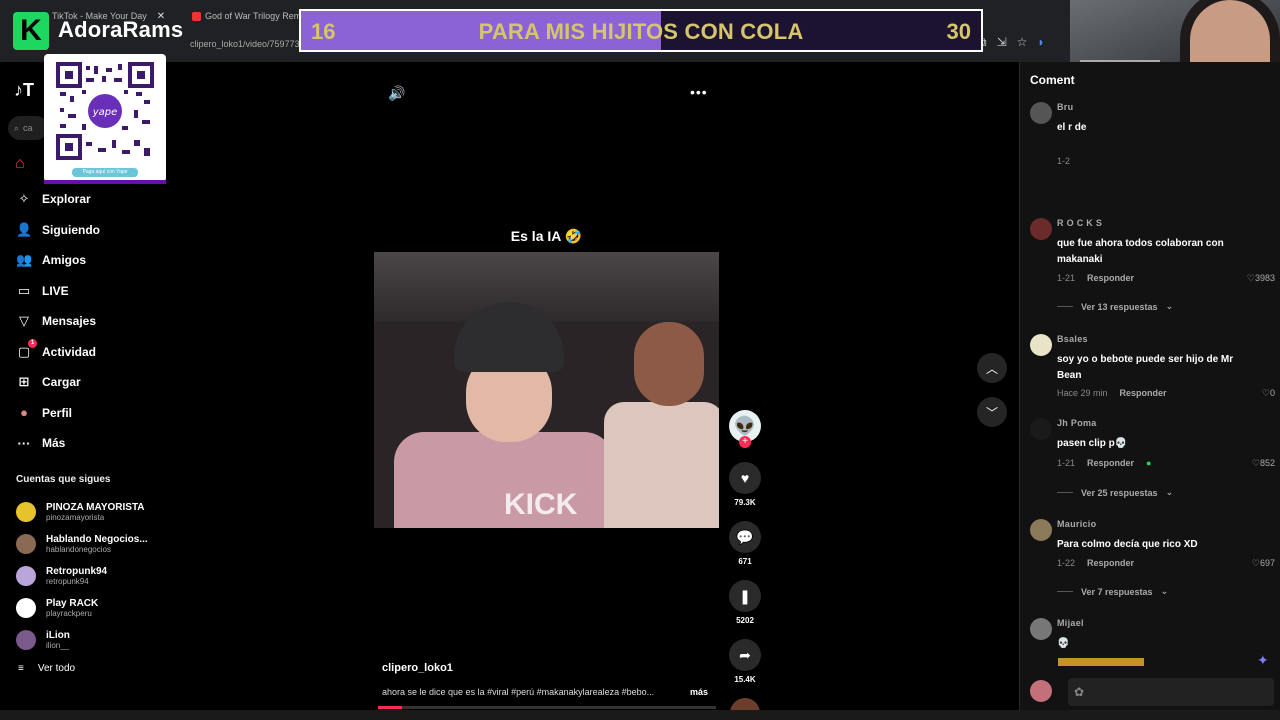  What do you see at coordinates (1152, 134) in the screenshot?
I see `comment-item: Bru el r de 1-2` at bounding box center [1152, 134].